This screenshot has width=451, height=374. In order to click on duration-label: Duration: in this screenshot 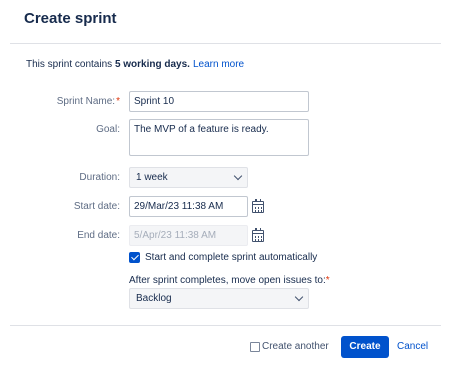, I will do `click(99, 177)`.